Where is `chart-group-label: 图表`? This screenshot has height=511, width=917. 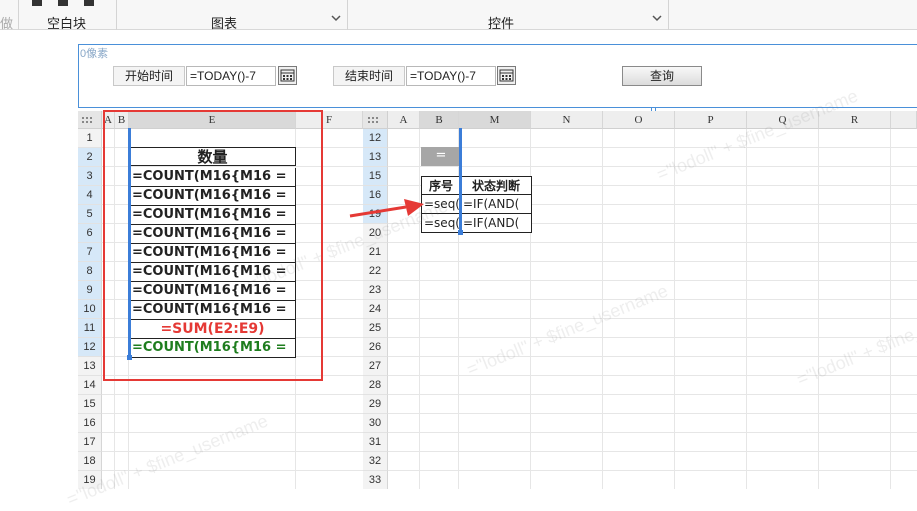 chart-group-label: 图表 is located at coordinates (224, 22).